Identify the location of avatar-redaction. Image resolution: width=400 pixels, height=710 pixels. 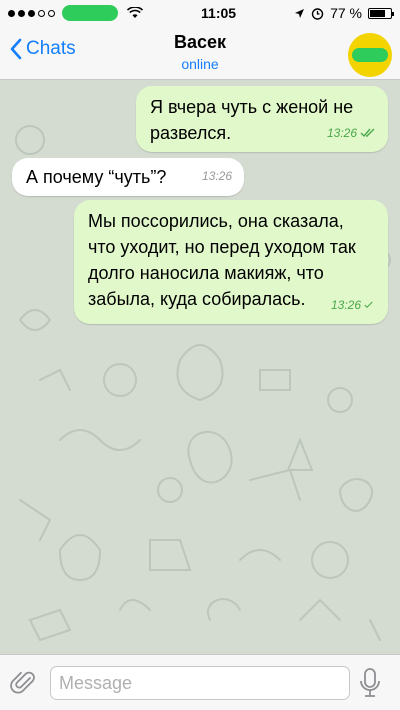
(370, 55).